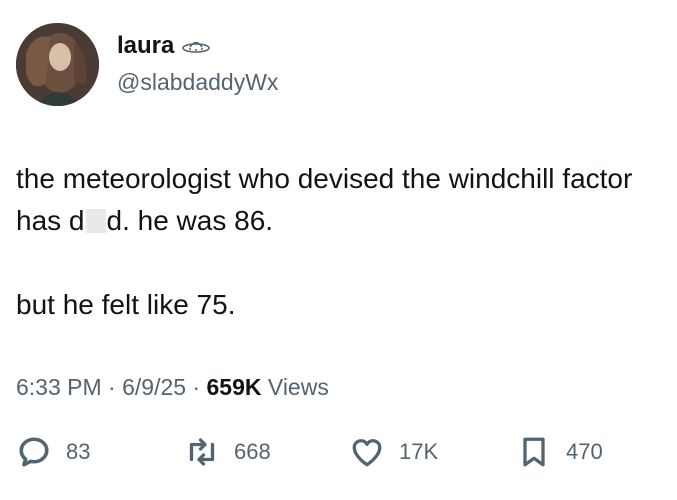 This screenshot has width=677, height=500. I want to click on avatar-image, so click(57, 64).